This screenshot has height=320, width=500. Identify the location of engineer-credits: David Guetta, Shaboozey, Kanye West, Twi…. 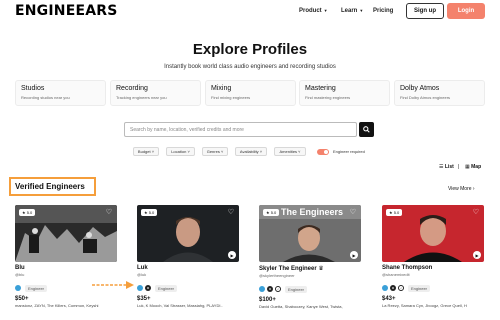
(301, 306).